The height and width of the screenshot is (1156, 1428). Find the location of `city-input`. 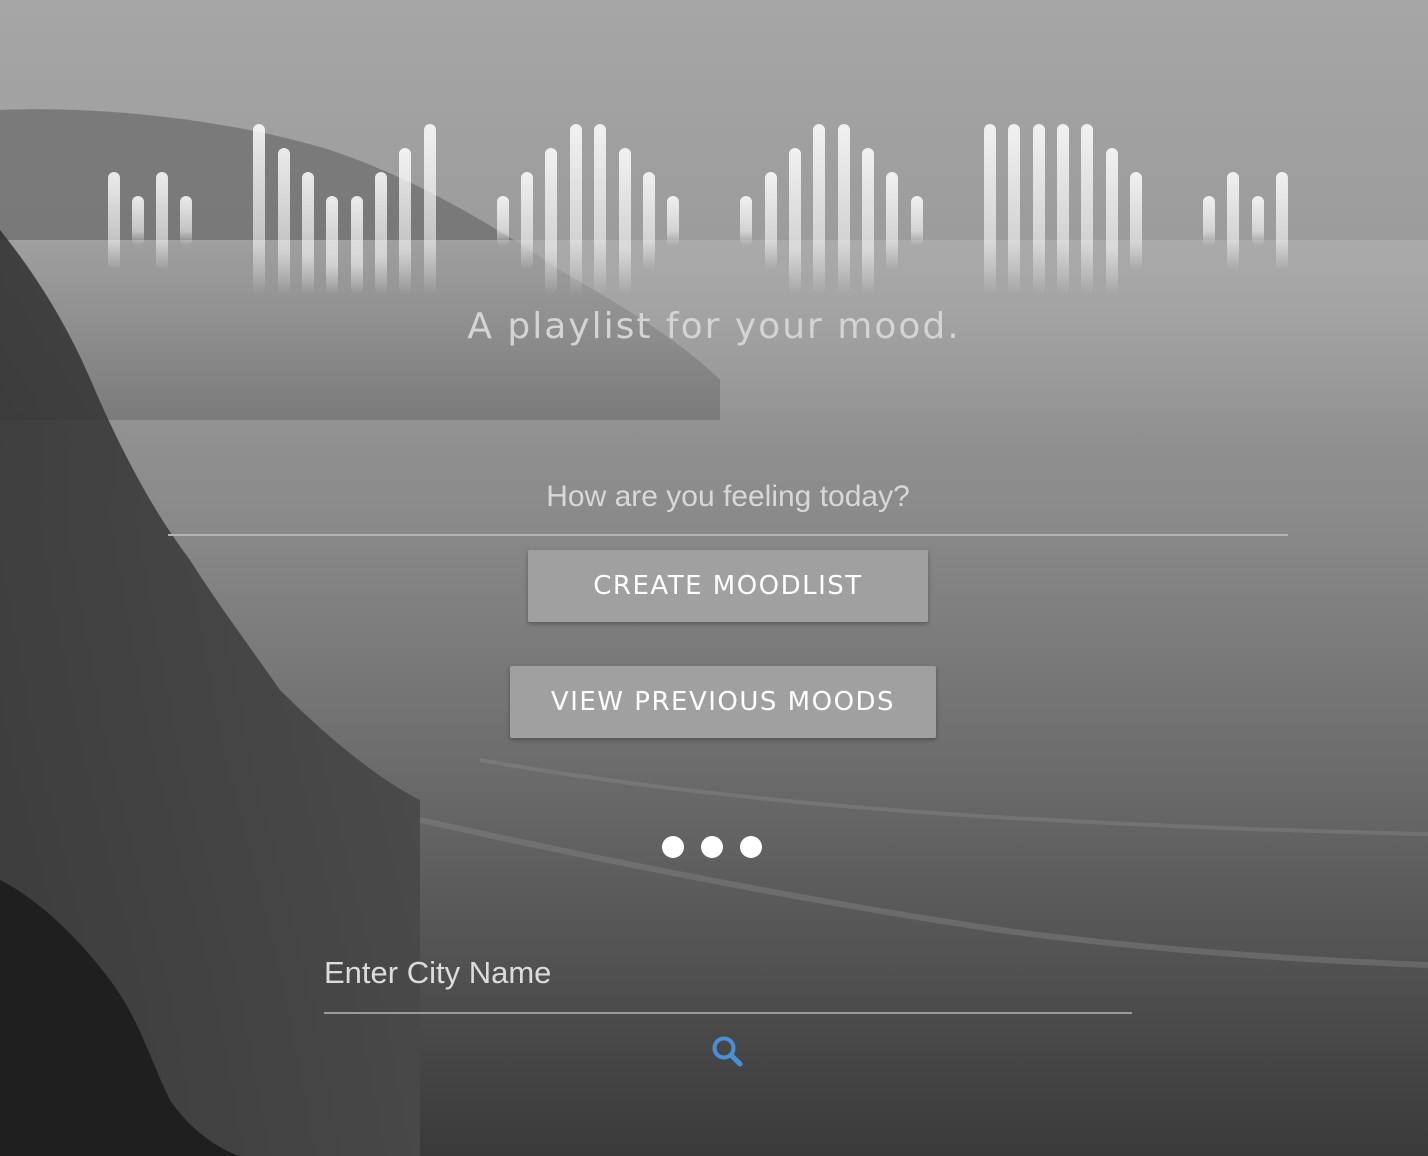

city-input is located at coordinates (728, 973).